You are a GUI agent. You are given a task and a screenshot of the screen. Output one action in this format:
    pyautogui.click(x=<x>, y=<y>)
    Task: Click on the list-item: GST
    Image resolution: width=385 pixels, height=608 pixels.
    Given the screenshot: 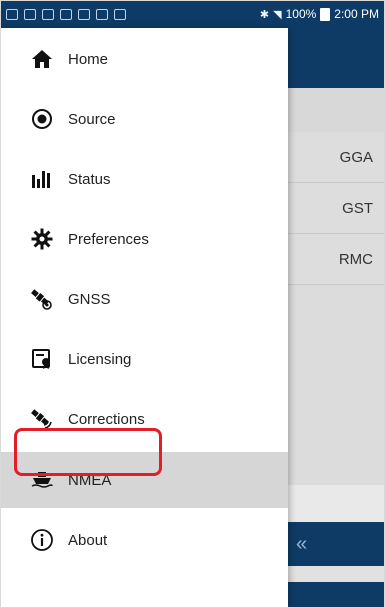 What is the action you would take?
    pyautogui.click(x=336, y=208)
    